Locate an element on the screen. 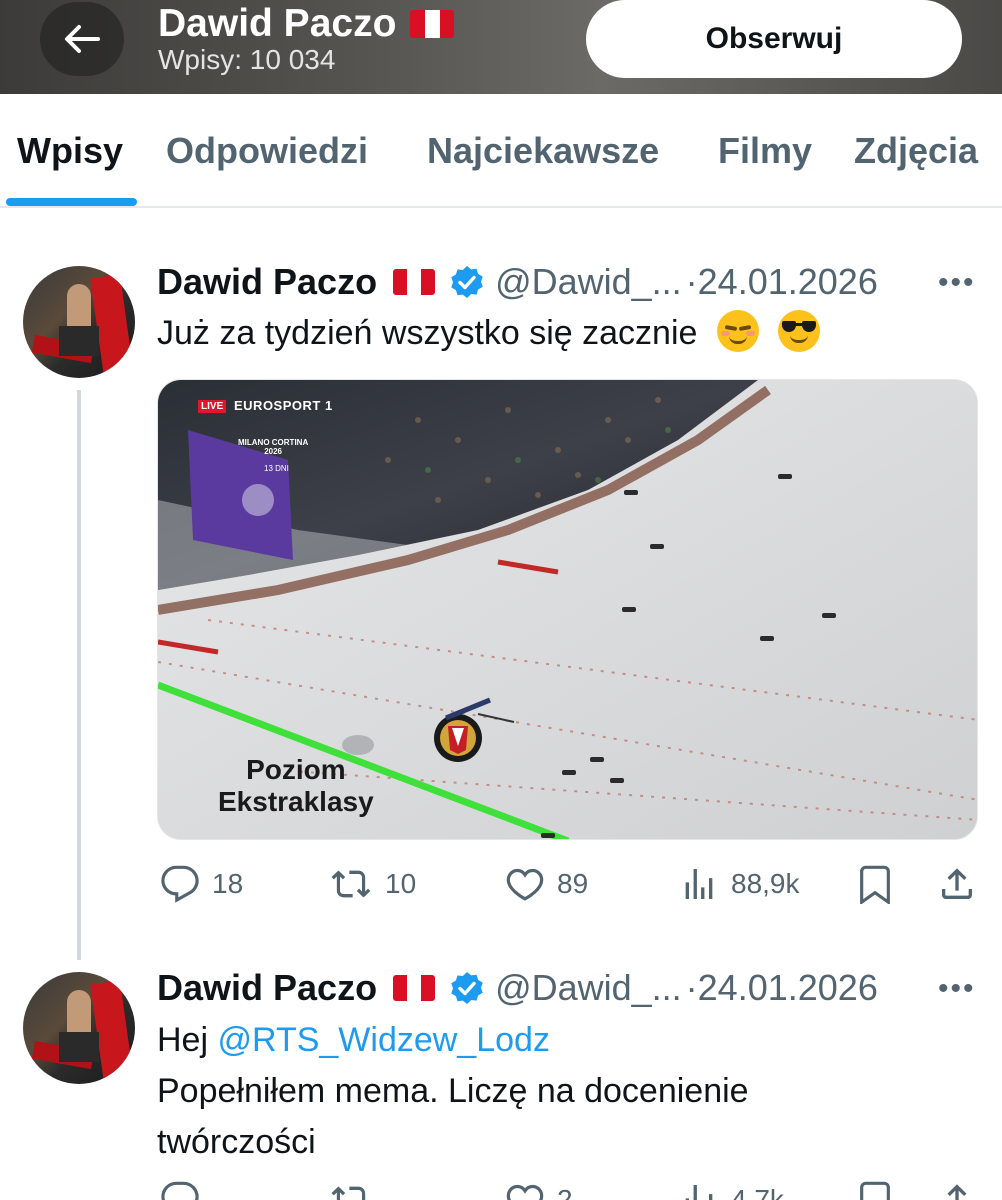 This screenshot has width=1002, height=1200. meme-caption: Poziom Ekstraklasy is located at coordinates (296, 786).